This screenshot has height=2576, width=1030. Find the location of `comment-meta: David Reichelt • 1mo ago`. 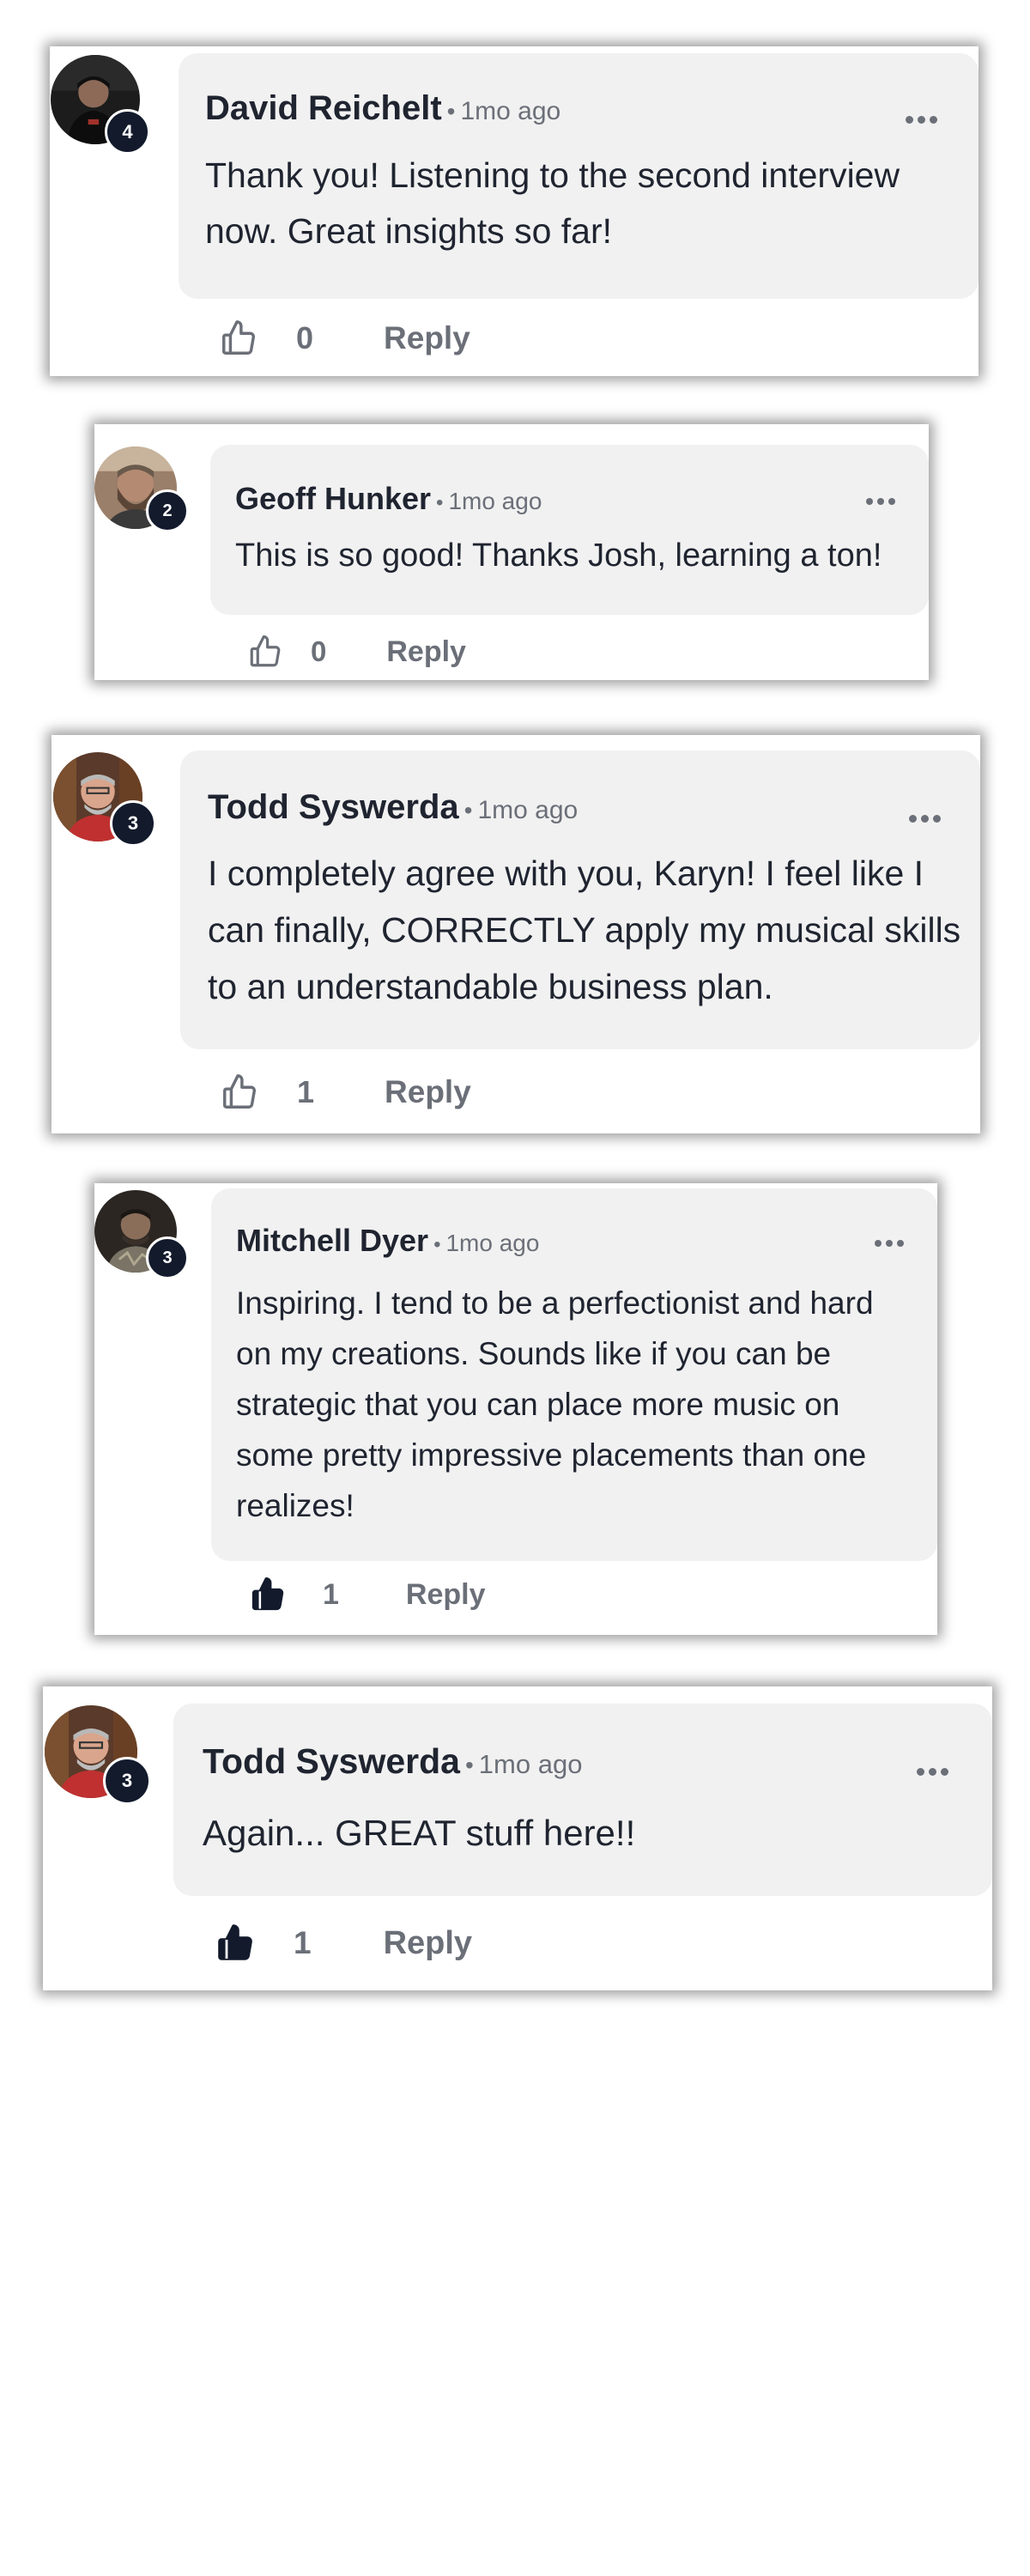

comment-meta: David Reichelt • 1mo ago is located at coordinates (382, 109).